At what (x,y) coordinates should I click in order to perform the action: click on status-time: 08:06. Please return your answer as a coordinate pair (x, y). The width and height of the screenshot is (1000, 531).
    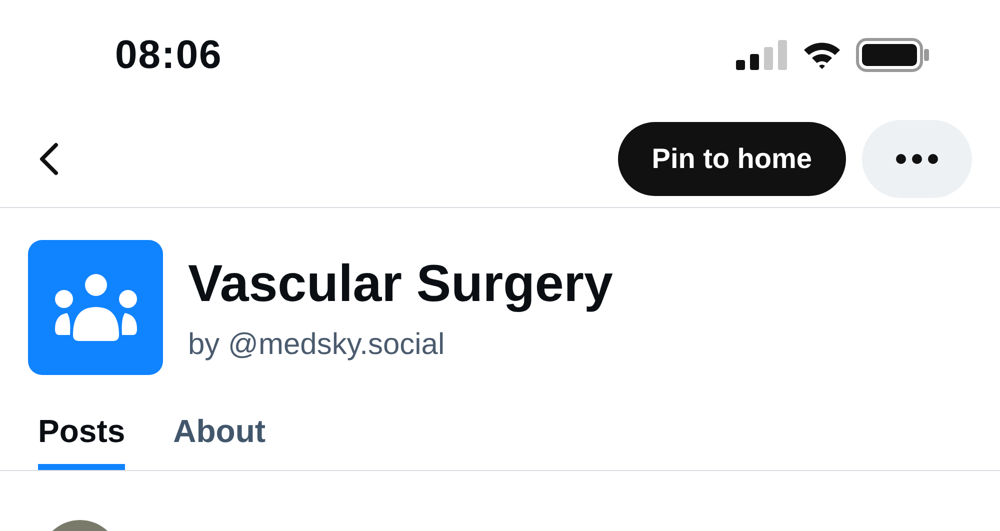
    Looking at the image, I should click on (168, 55).